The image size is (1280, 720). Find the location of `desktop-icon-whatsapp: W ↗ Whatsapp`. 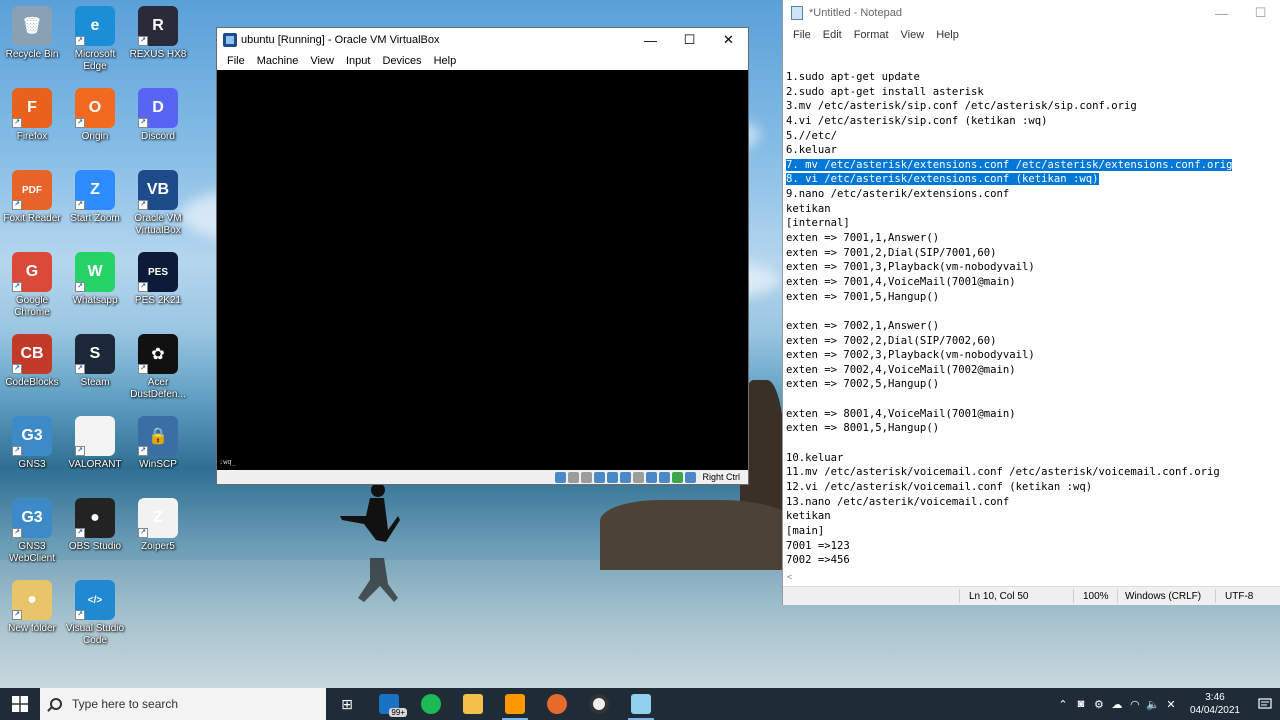

desktop-icon-whatsapp: W ↗ Whatsapp is located at coordinates (95, 279).